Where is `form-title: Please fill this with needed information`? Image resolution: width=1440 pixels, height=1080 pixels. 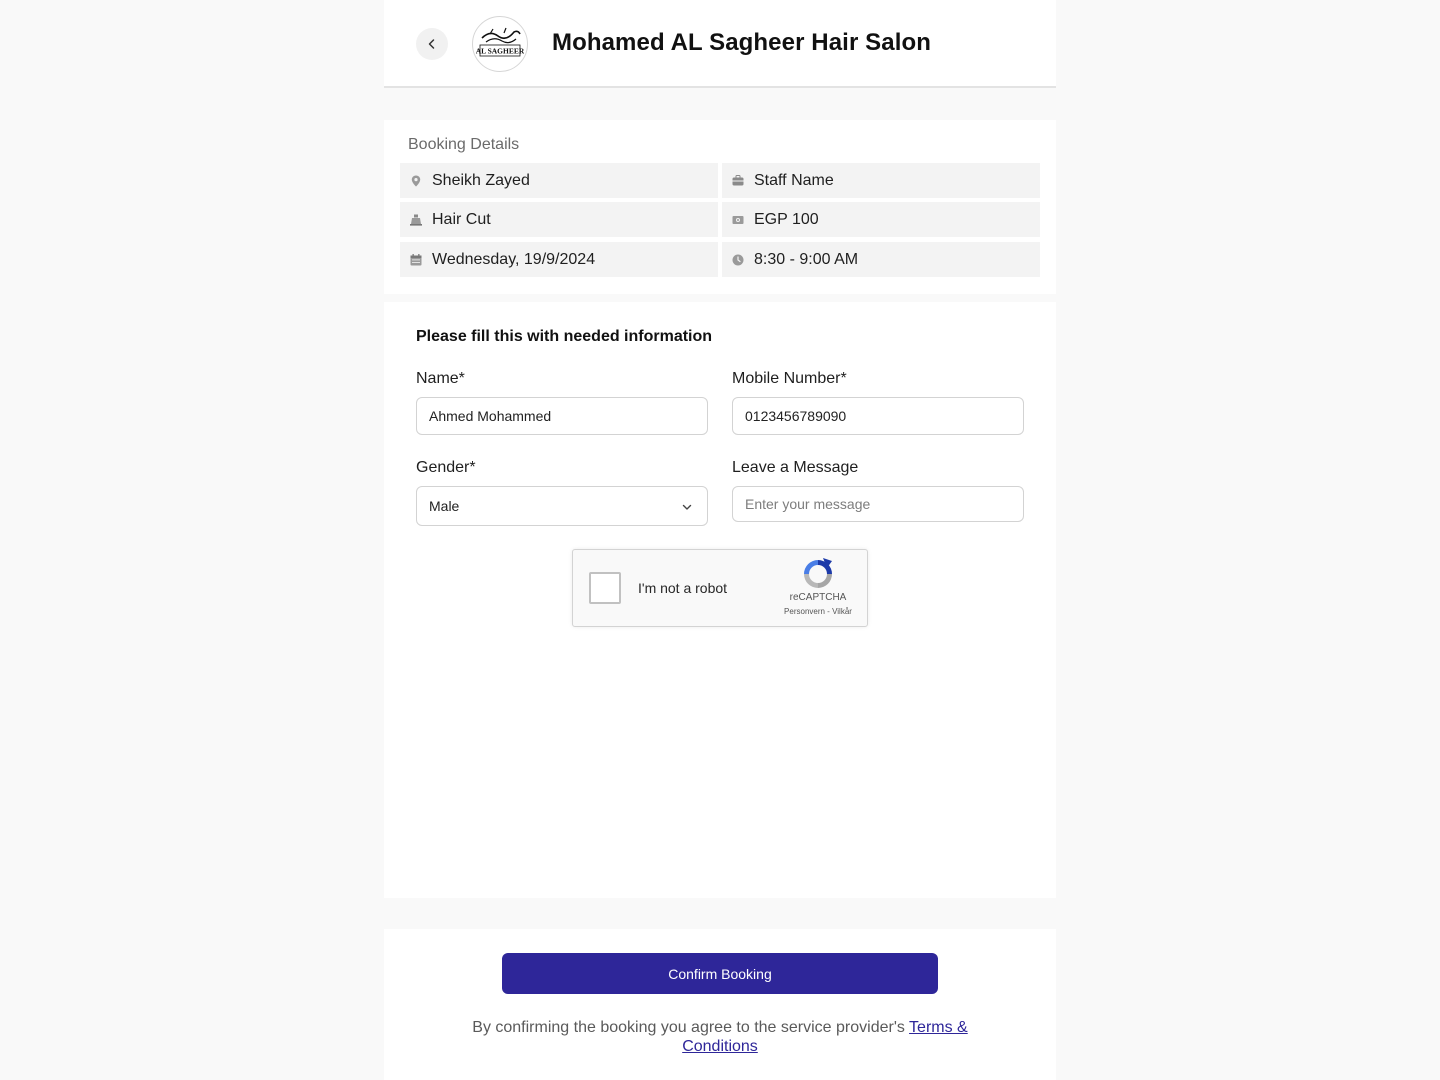 form-title: Please fill this with needed information is located at coordinates (564, 336).